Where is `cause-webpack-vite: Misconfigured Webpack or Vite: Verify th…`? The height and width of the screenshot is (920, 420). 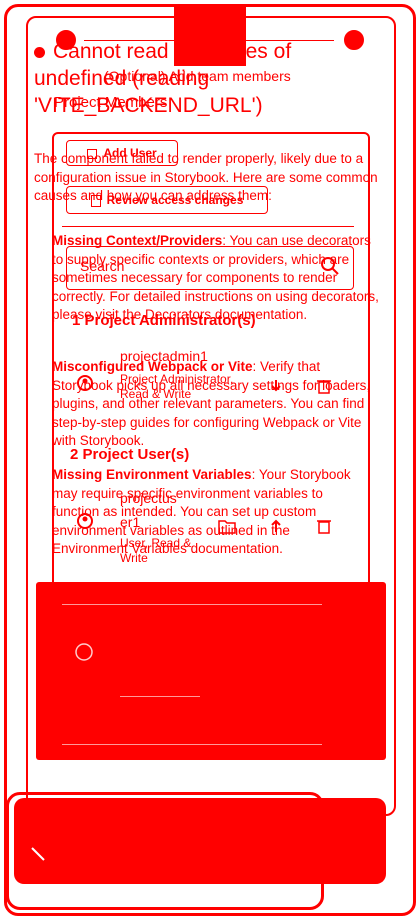
cause-webpack-vite: Misconfigured Webpack or Vite: Verify th… is located at coordinates (217, 404).